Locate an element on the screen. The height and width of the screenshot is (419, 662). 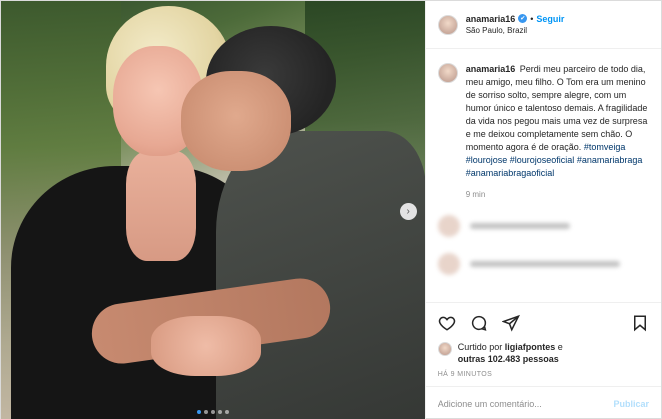
liked-prefix: Curtido por is located at coordinates (480, 347).